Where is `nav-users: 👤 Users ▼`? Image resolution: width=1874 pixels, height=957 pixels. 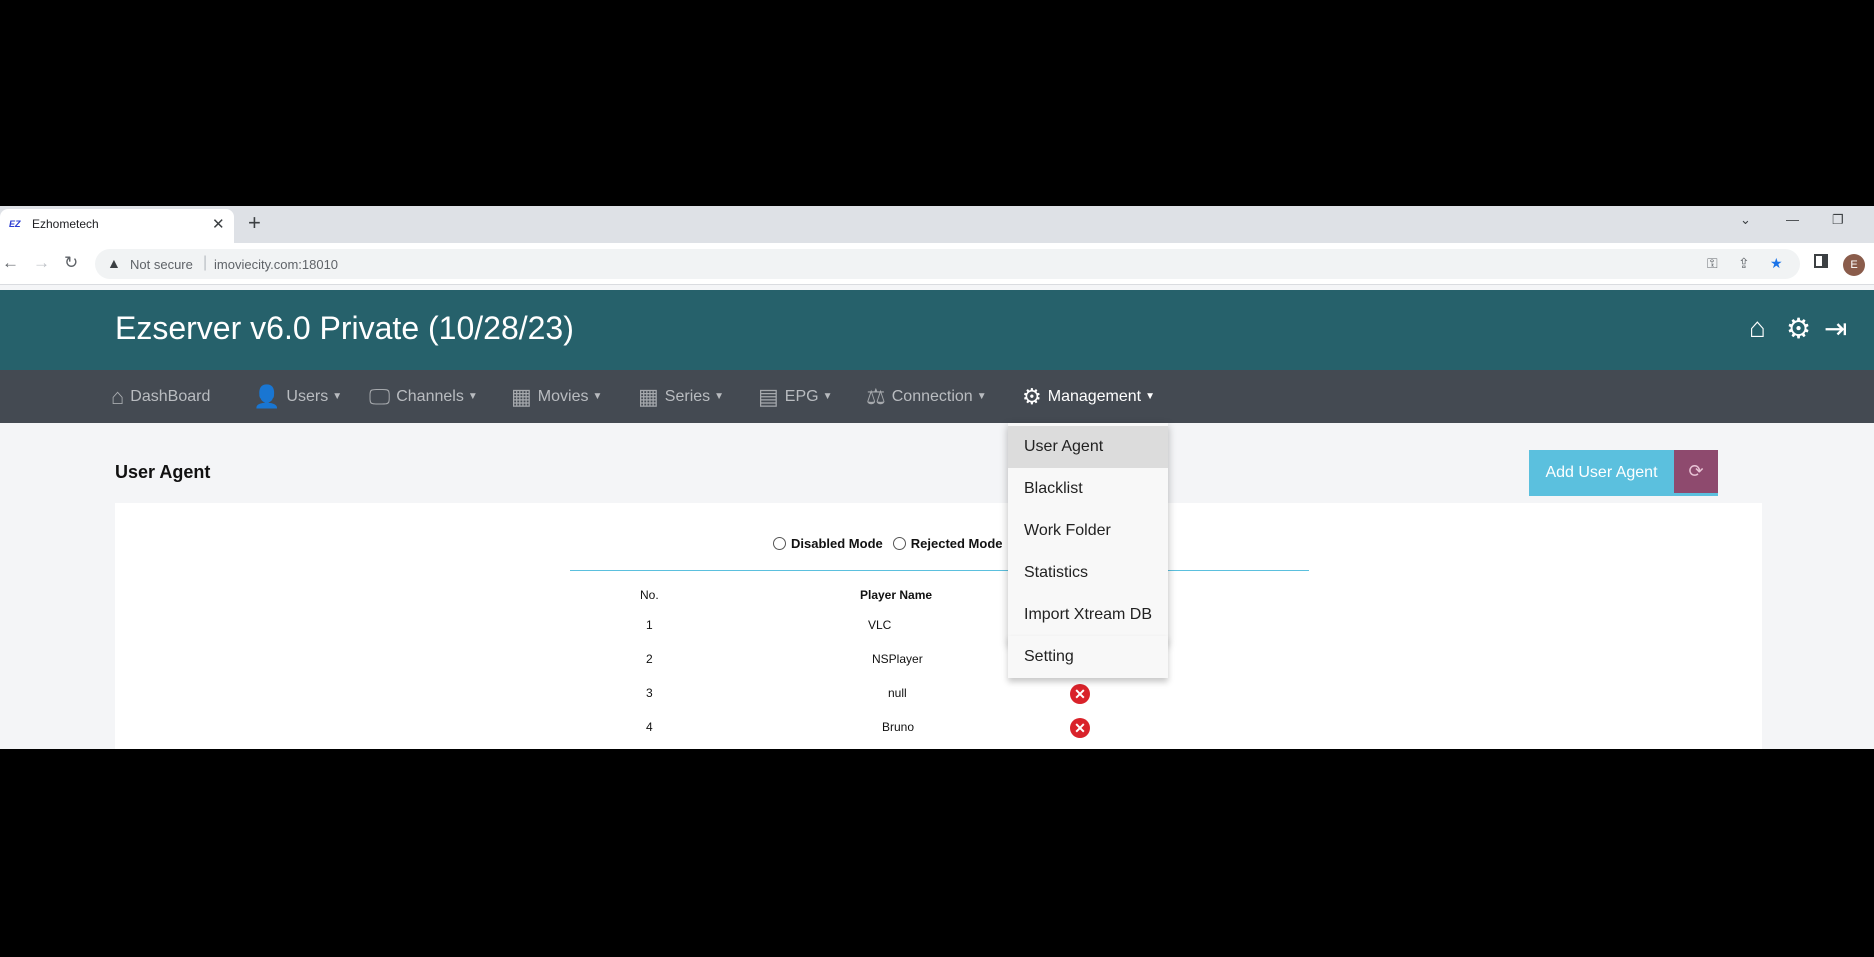 nav-users: 👤 Users ▼ is located at coordinates (297, 396).